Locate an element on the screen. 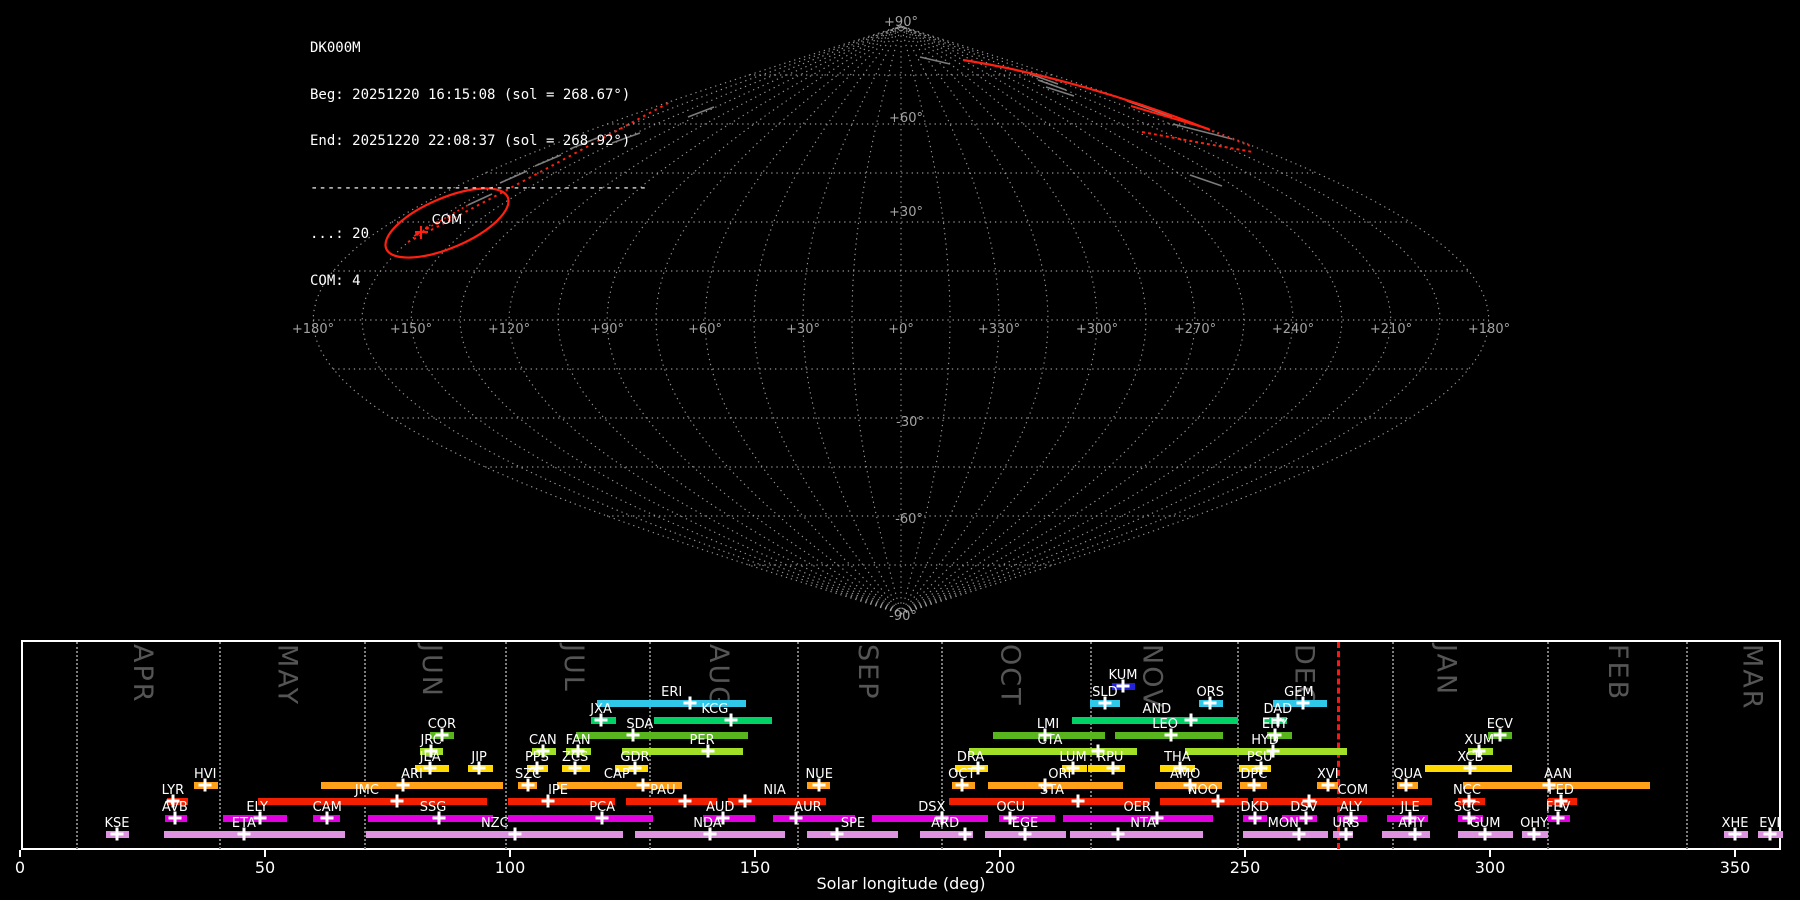  shower-code-oer: OER is located at coordinates (1137, 807).